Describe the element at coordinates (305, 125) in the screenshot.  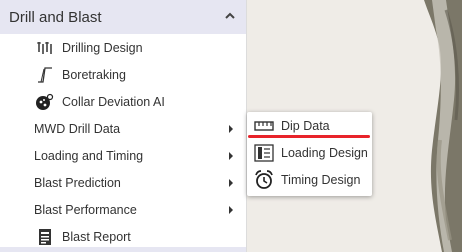
I see `submenu-item-label: Dip Data` at that location.